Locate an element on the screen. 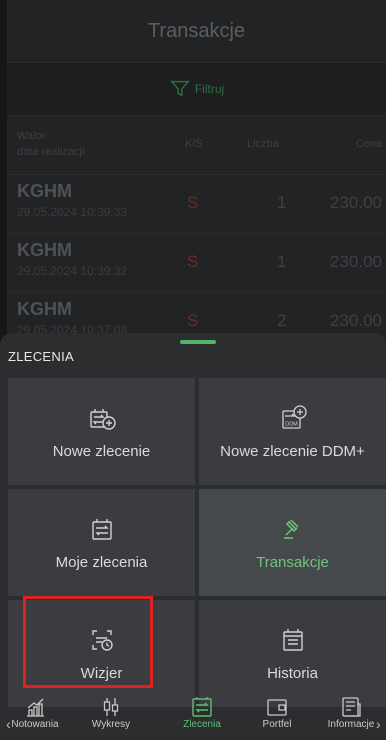 This screenshot has height=740, width=386. tile-new-order-ddm: DDM Nowe zlecenie DDM+ is located at coordinates (292, 431).